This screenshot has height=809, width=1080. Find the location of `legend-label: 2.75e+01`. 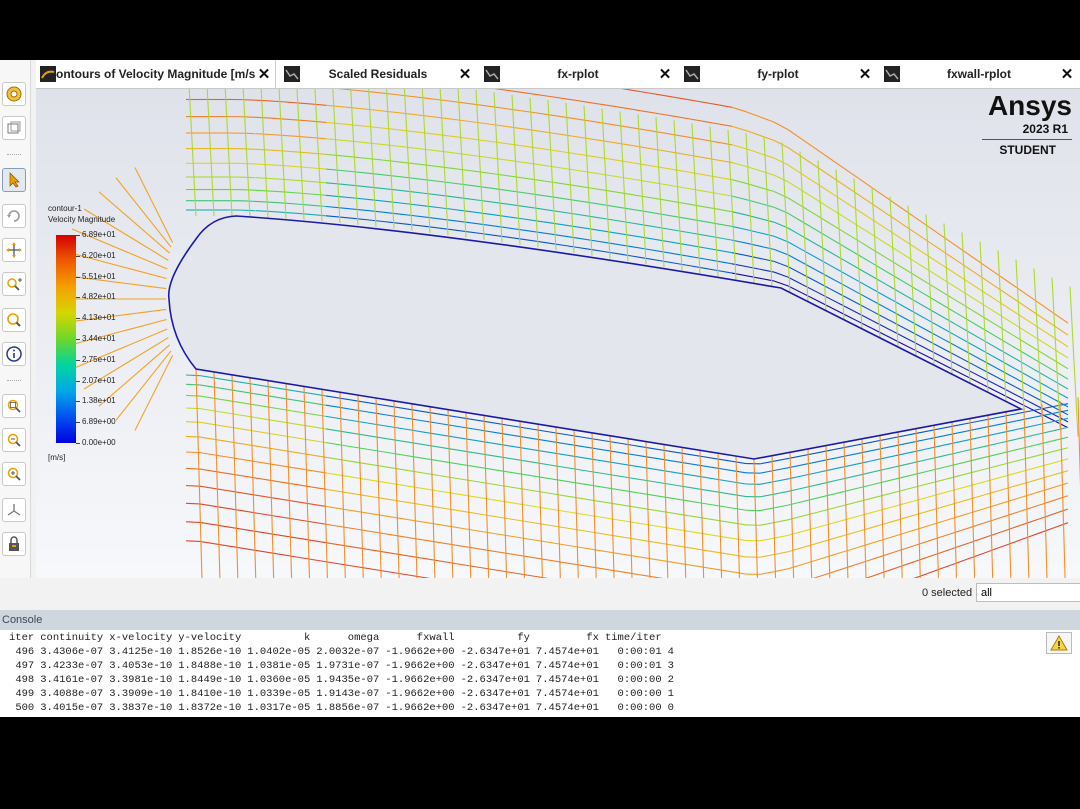

legend-label: 2.75e+01 is located at coordinates (99, 359).